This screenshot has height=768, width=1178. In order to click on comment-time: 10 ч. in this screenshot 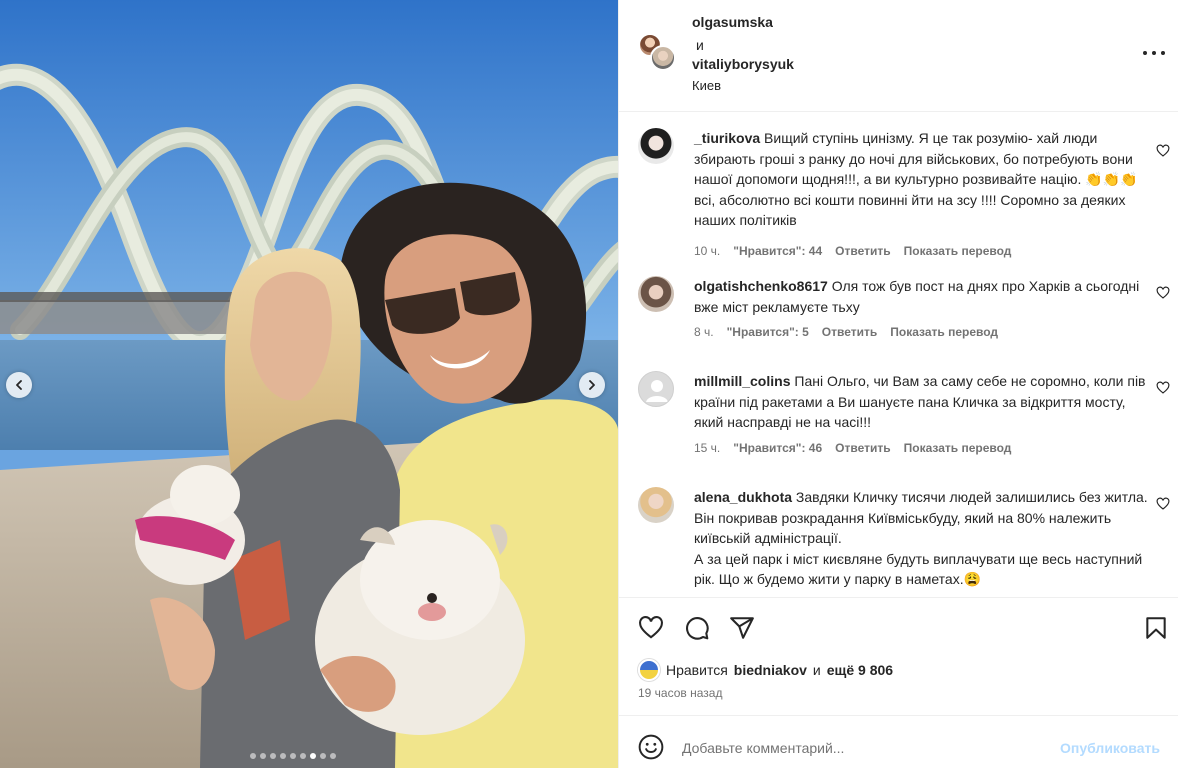, I will do `click(707, 251)`.